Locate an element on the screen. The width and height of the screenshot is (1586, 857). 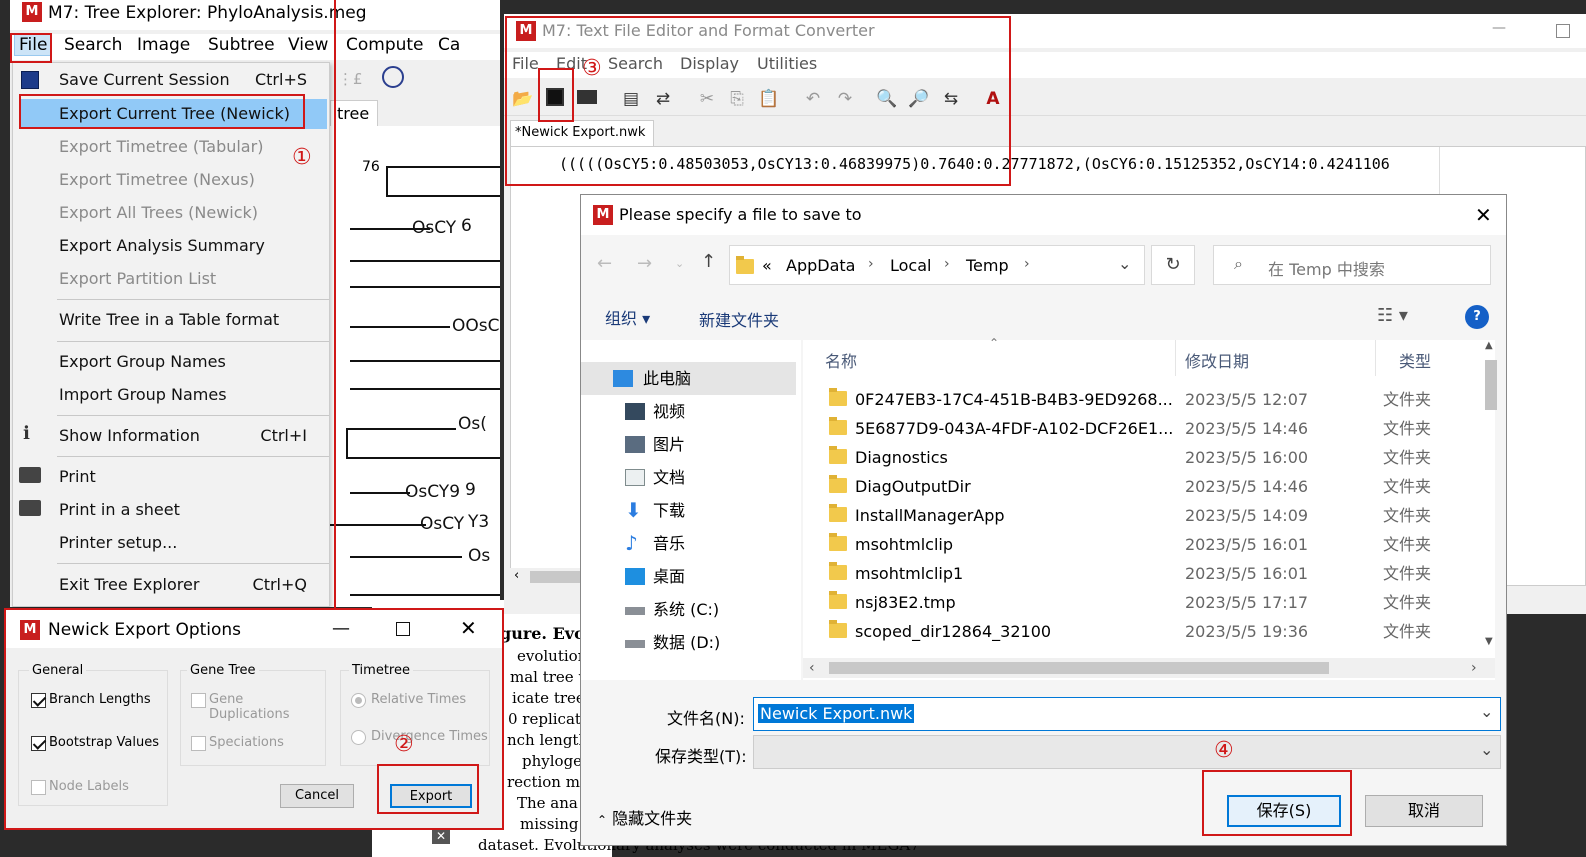
replace-icon: ⇆ is located at coordinates (951, 99).